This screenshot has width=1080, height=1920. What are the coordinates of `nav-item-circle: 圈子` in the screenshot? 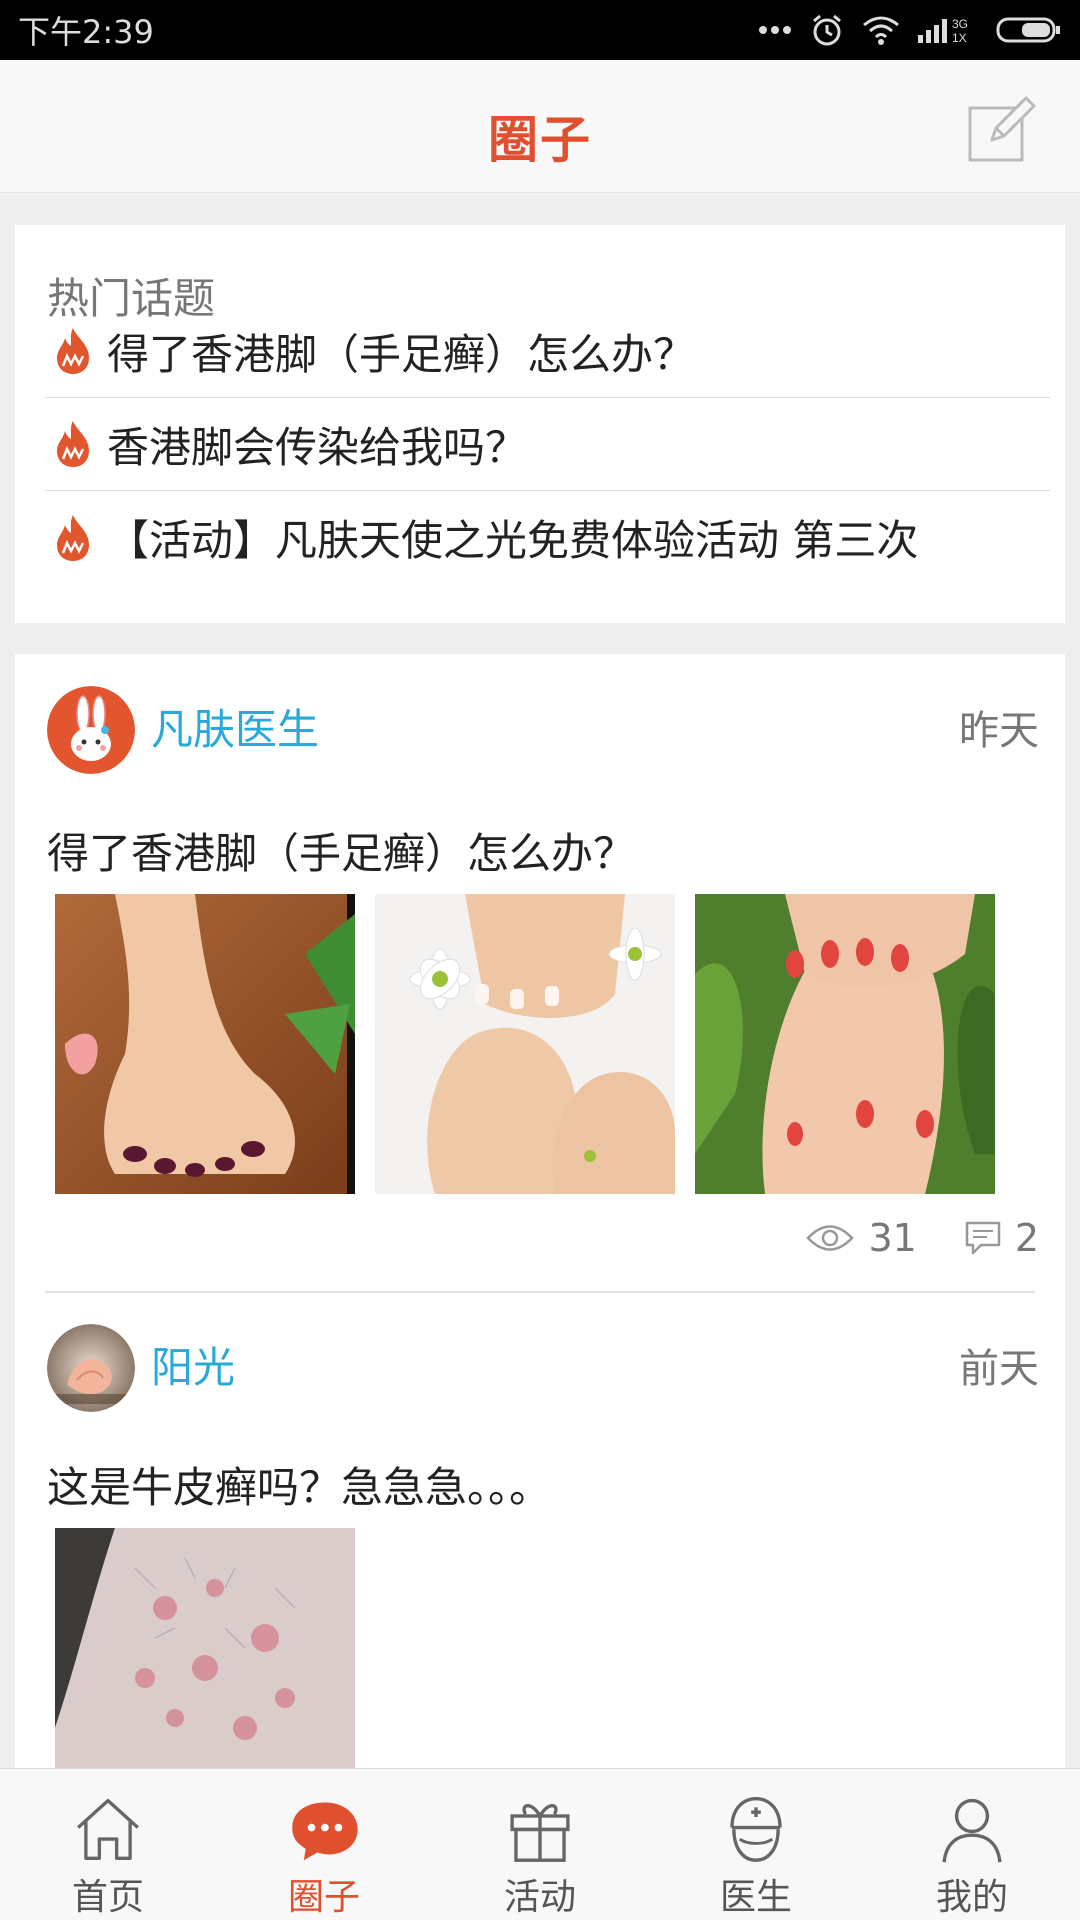 It's located at (324, 1844).